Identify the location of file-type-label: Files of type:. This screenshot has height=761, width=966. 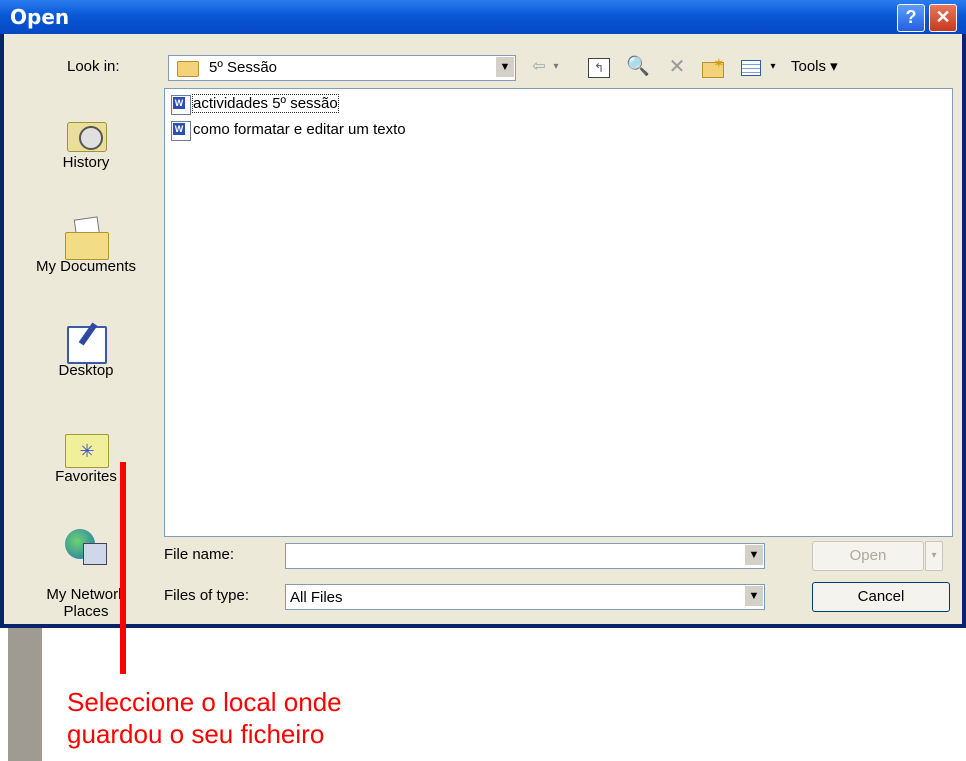
(207, 595).